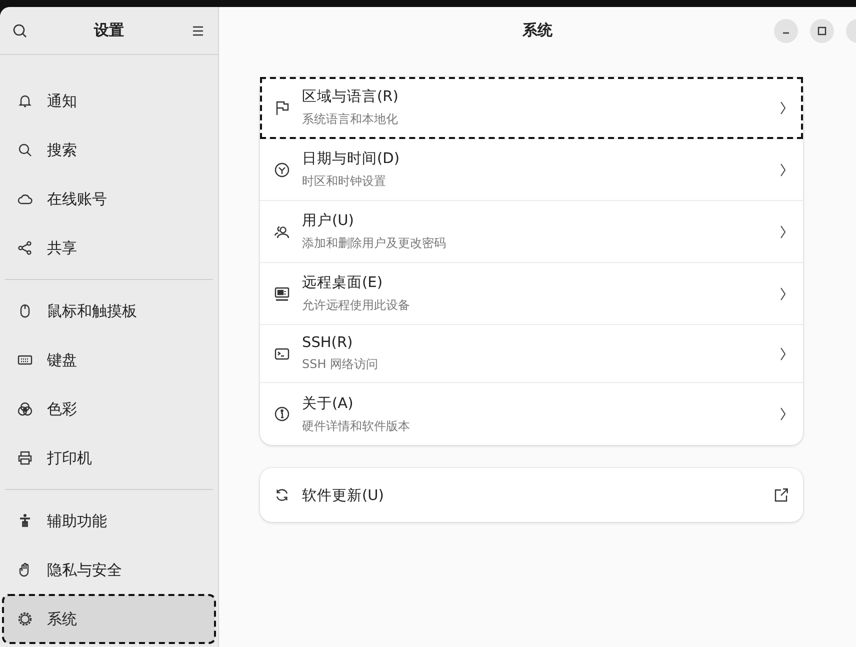  Describe the element at coordinates (282, 294) in the screenshot. I see `monitor-icon` at that location.